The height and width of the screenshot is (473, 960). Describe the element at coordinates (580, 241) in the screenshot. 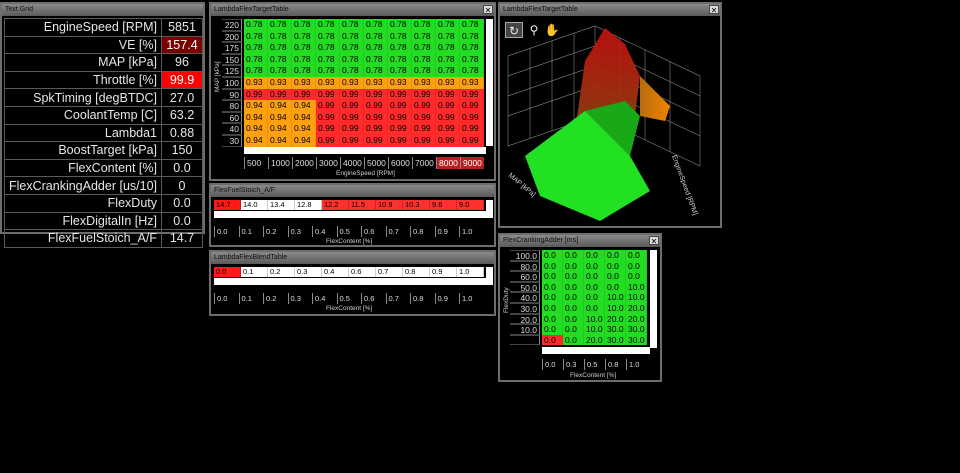

I see `cranking-titlebar: FlexCrankingAdder [ms]` at that location.